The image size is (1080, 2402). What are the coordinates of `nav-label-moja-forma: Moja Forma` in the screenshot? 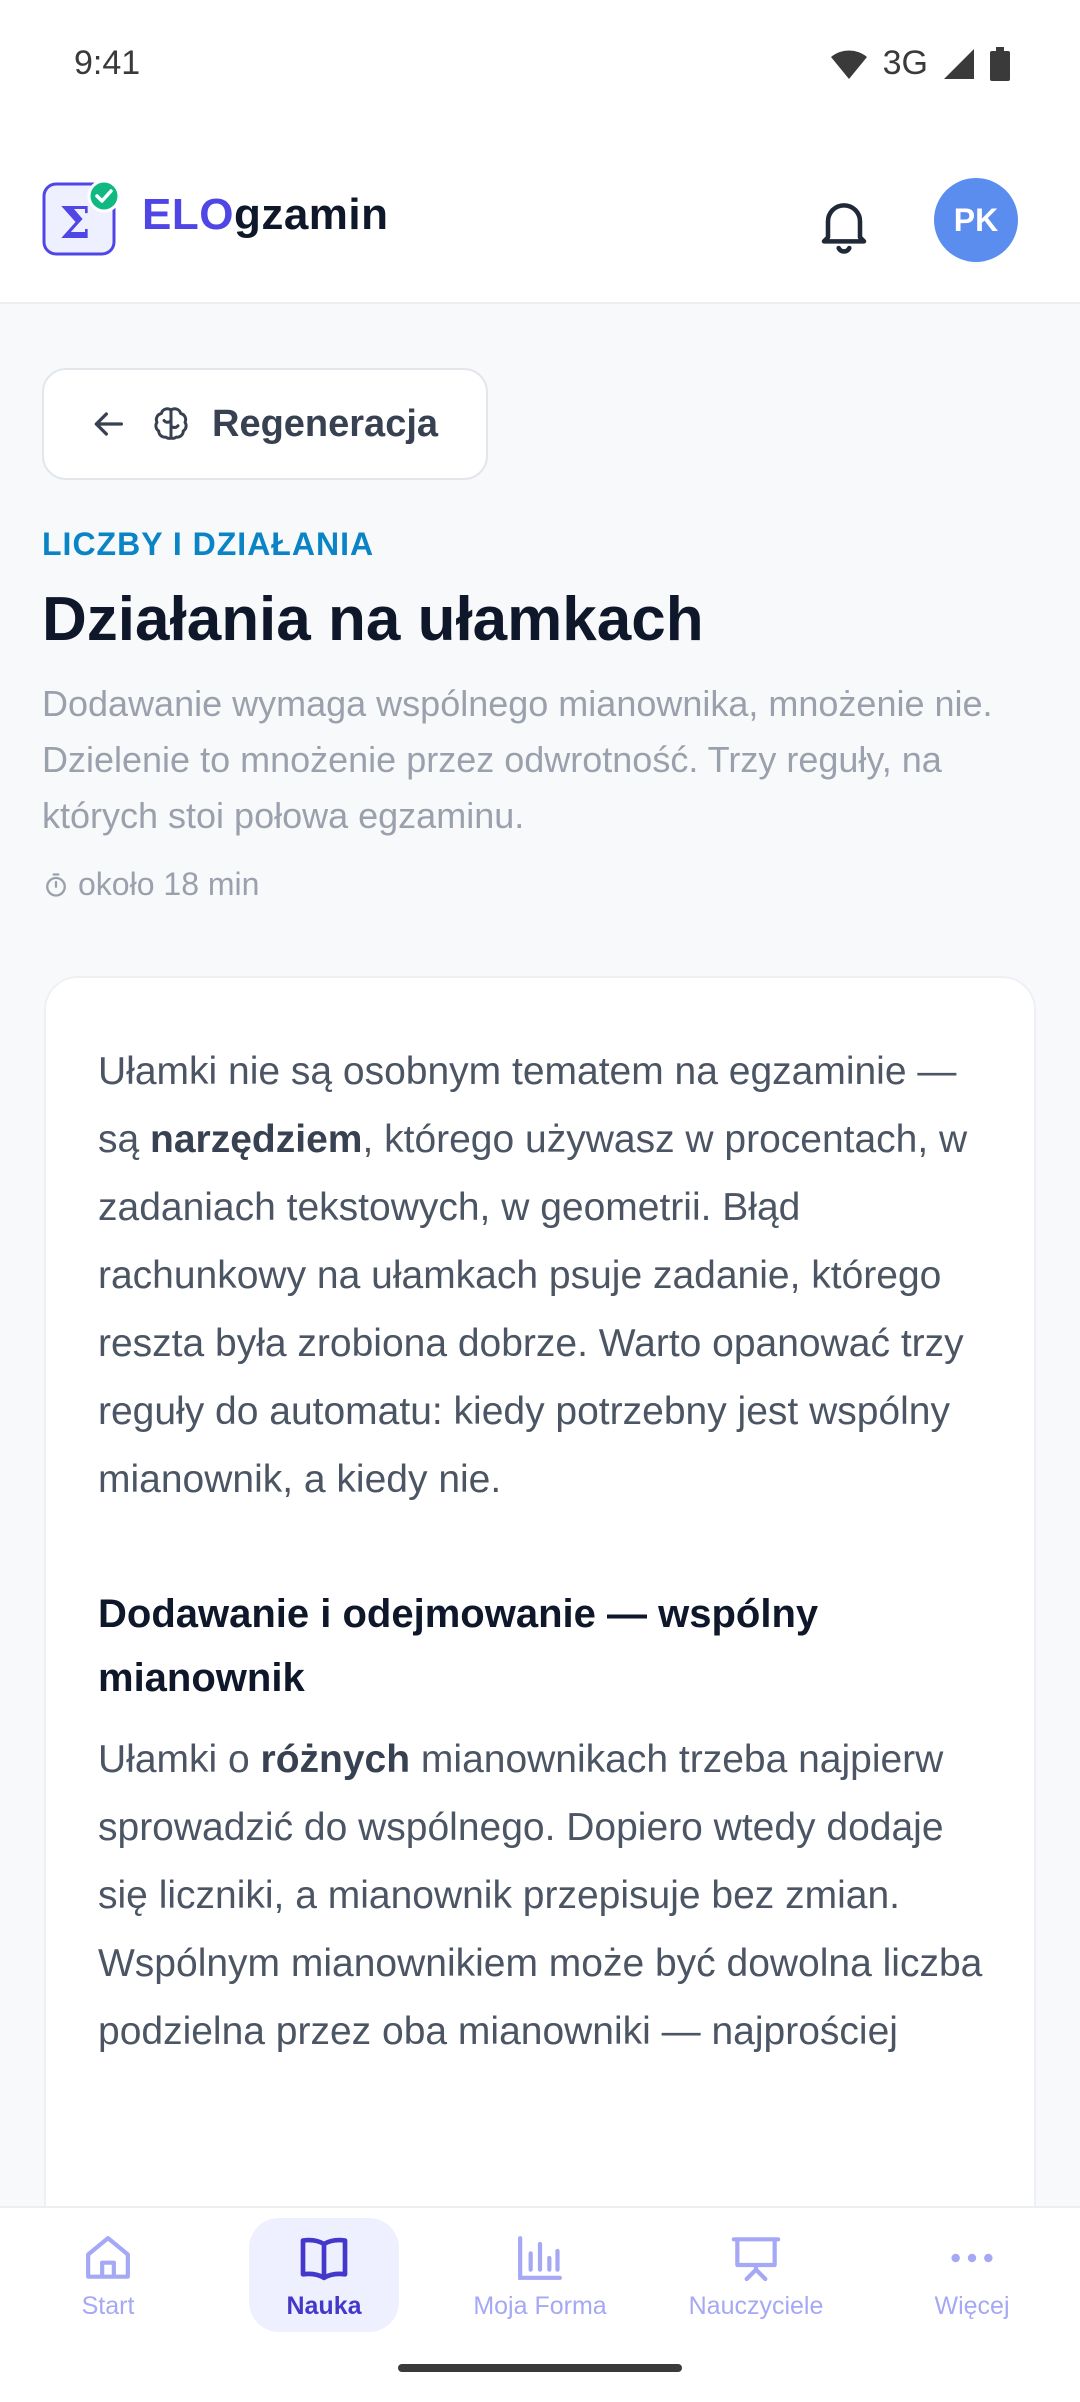 It's located at (540, 2305).